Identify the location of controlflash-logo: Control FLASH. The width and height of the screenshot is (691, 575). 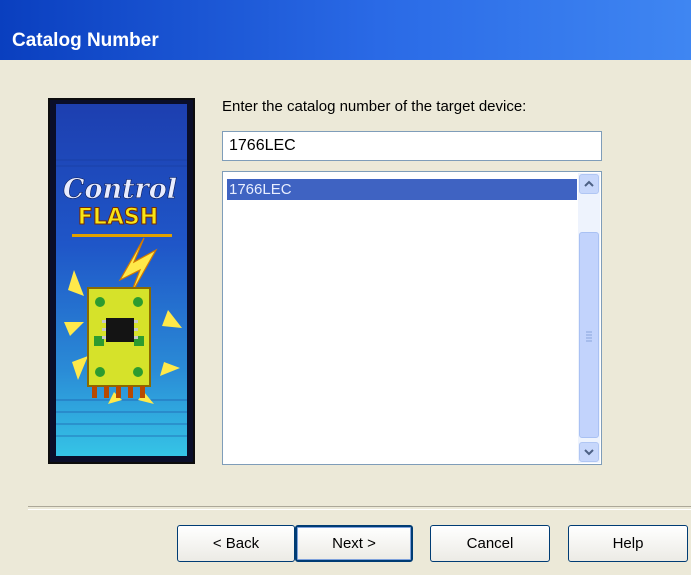
(121, 281).